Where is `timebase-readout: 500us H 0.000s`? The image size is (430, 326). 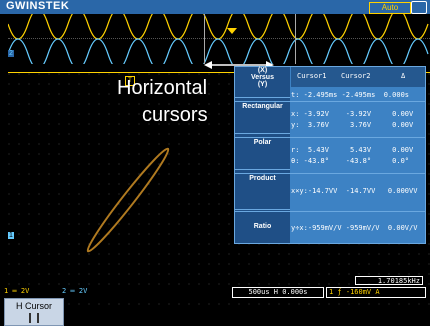
timebase-readout: 500us H 0.000s is located at coordinates (278, 292).